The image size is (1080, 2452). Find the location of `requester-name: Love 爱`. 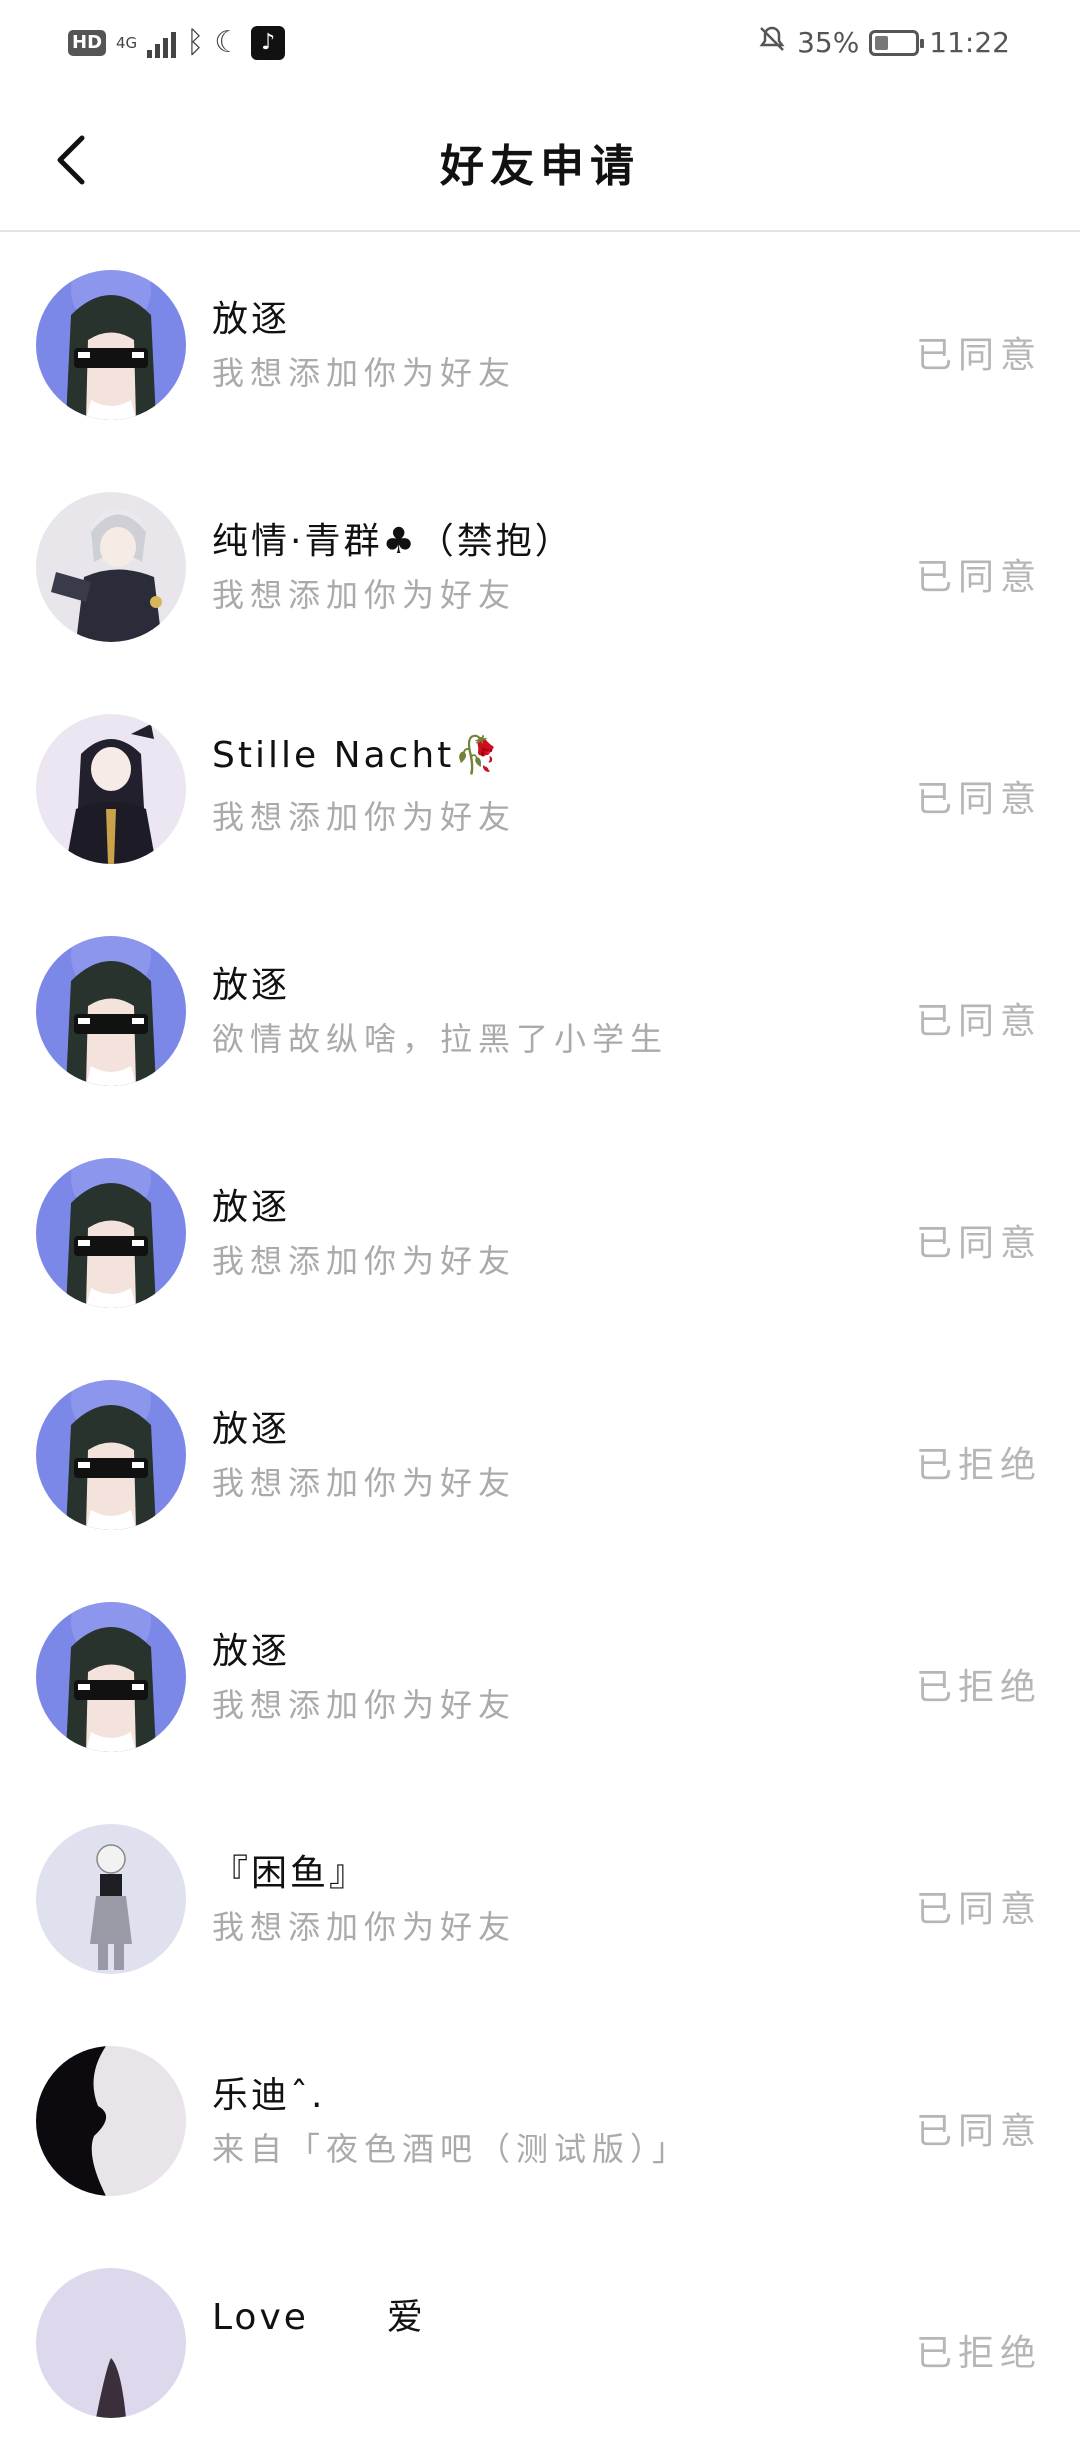

requester-name: Love 爱 is located at coordinates (319, 2317).